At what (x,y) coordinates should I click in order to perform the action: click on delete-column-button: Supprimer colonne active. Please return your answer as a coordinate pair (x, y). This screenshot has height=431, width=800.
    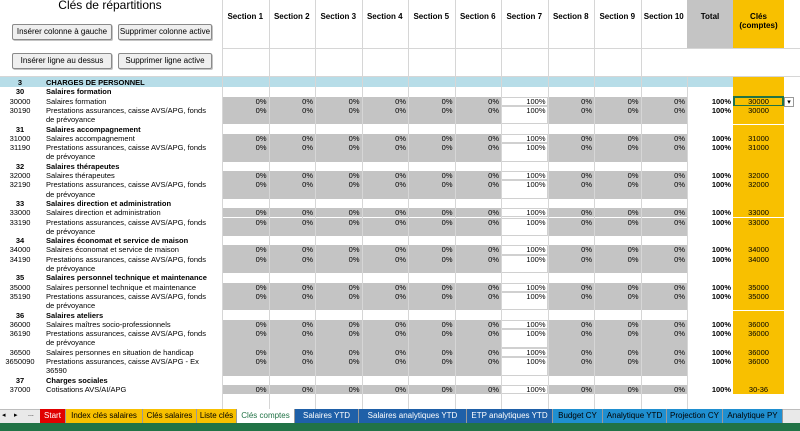
    Looking at the image, I should click on (165, 32).